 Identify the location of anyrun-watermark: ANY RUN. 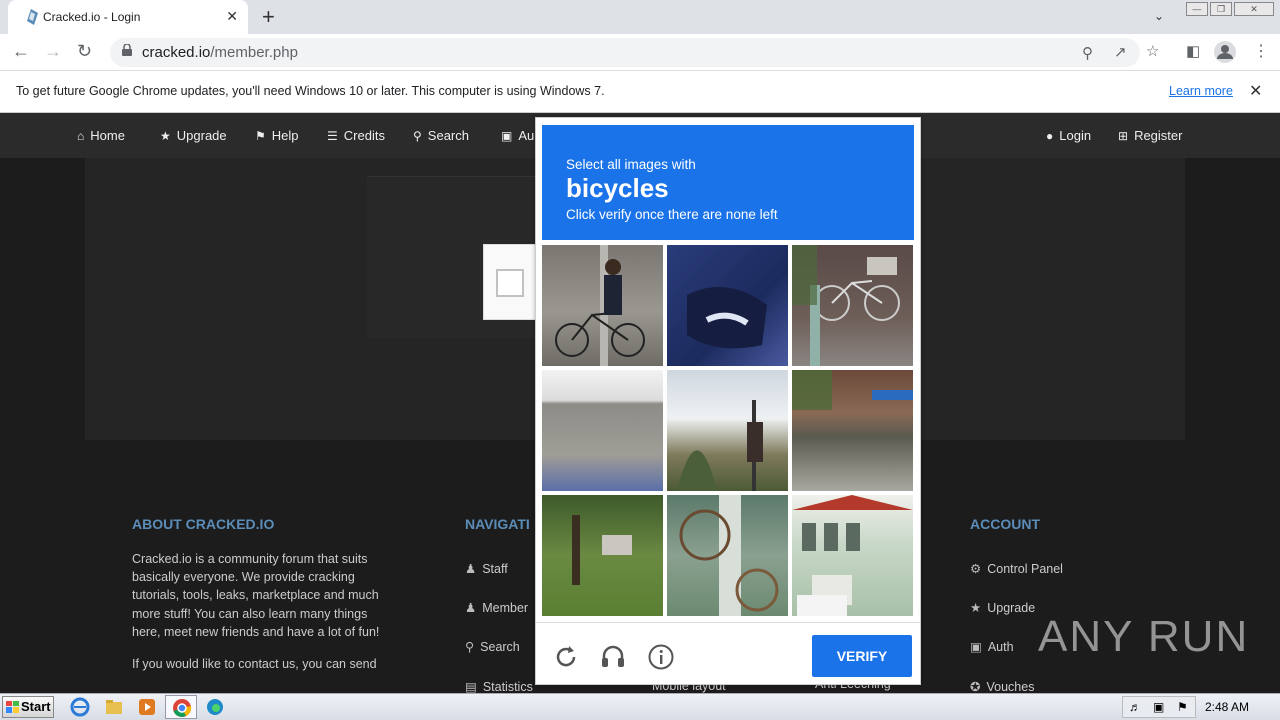
(1144, 636).